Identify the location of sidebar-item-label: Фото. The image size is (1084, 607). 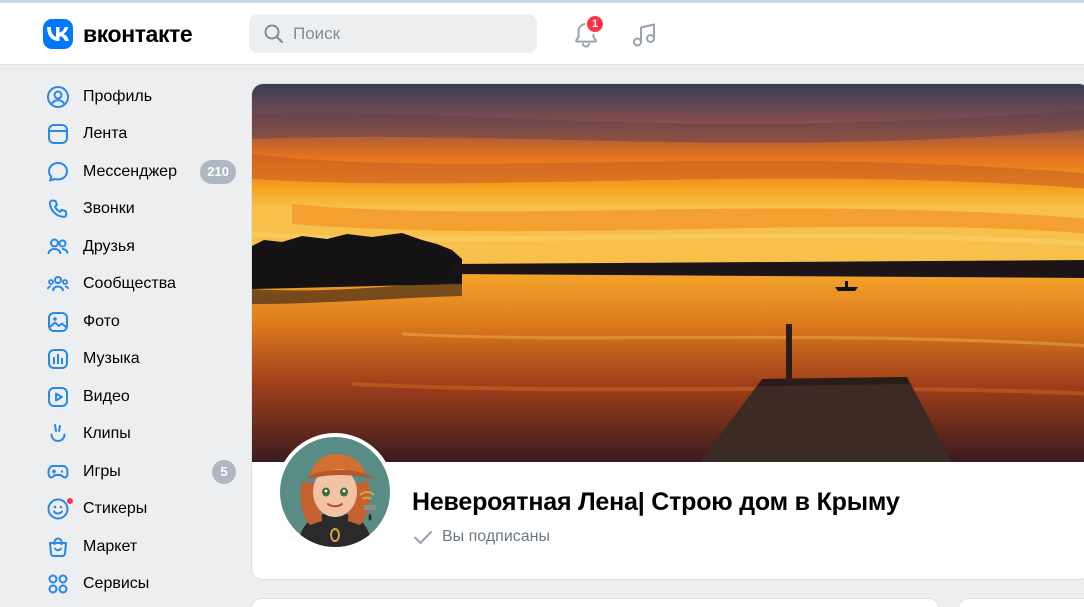
(101, 321).